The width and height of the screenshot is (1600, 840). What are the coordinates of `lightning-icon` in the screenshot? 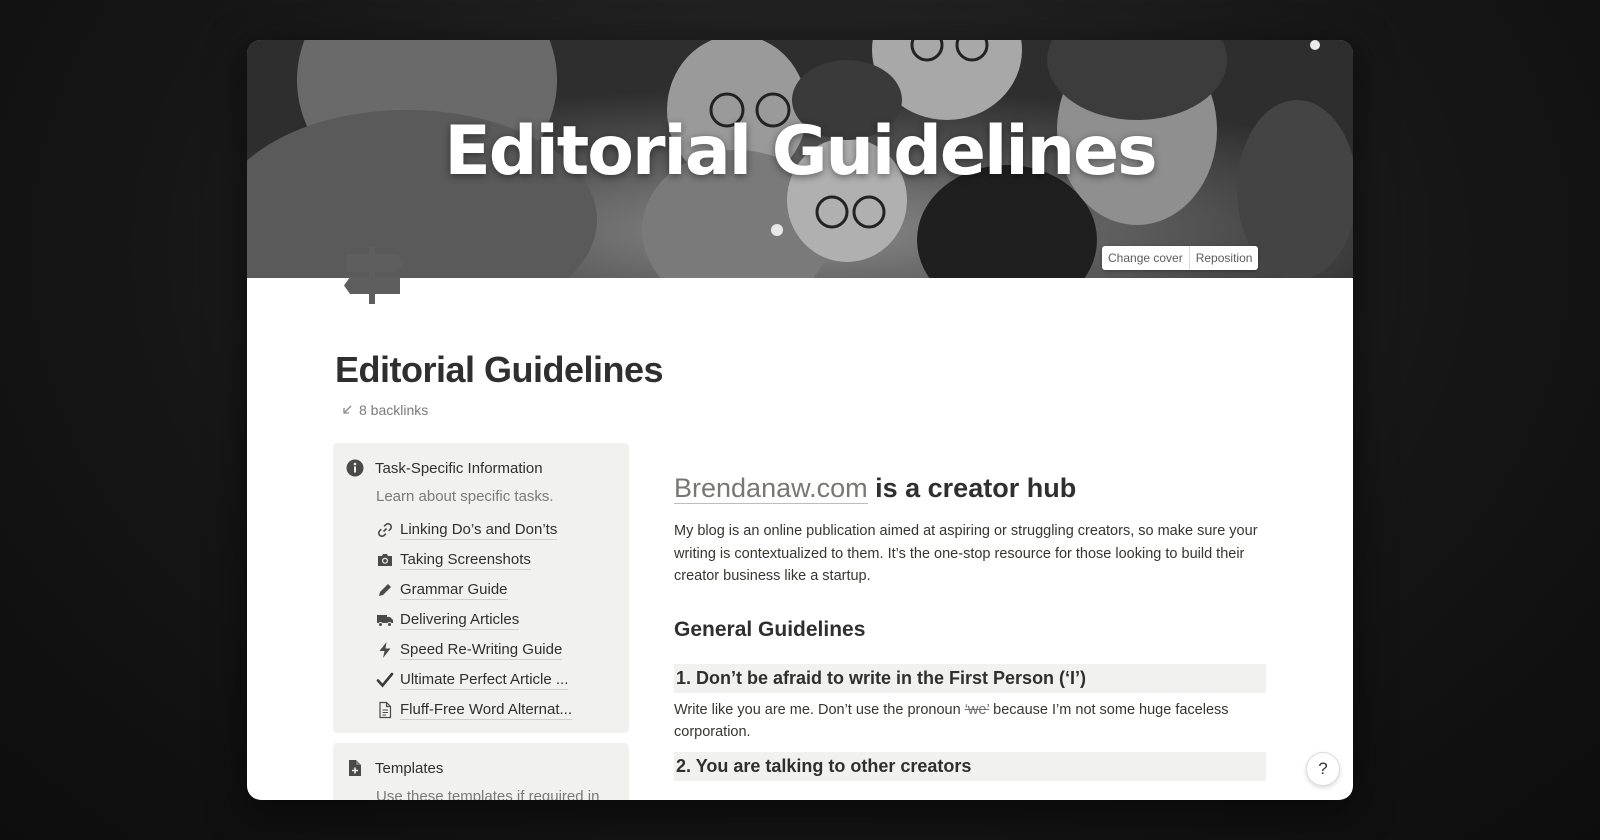 It's located at (385, 650).